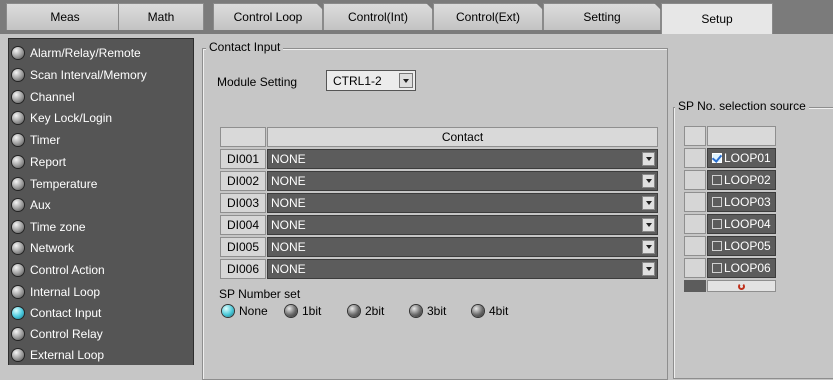 The image size is (833, 380). What do you see at coordinates (260, 294) in the screenshot?
I see `sp-number-set-label: SP Number set` at bounding box center [260, 294].